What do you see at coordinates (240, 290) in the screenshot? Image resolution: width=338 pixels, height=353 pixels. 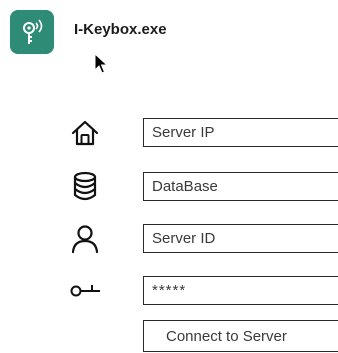 I see `password-input` at bounding box center [240, 290].